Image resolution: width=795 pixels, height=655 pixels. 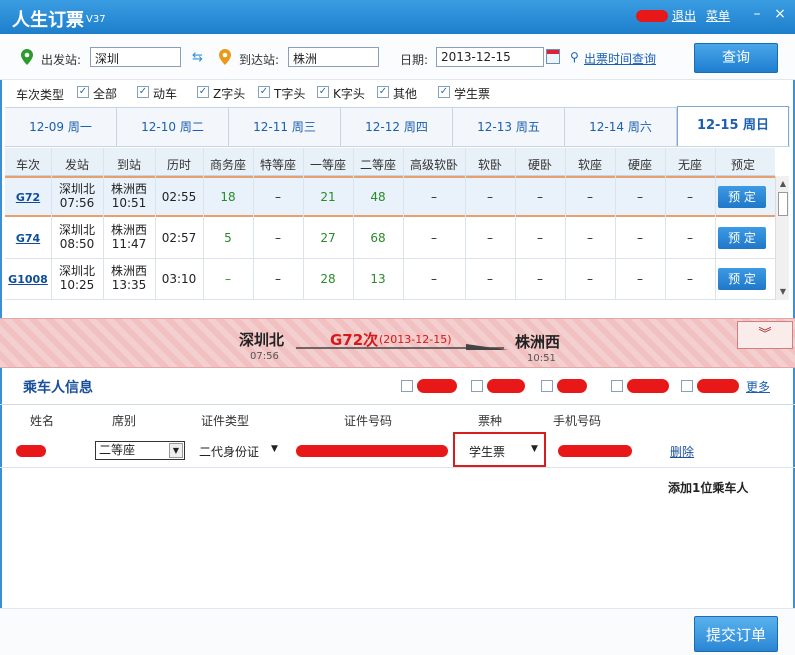 I want to click on header-seat-class: 席别, so click(x=124, y=421).